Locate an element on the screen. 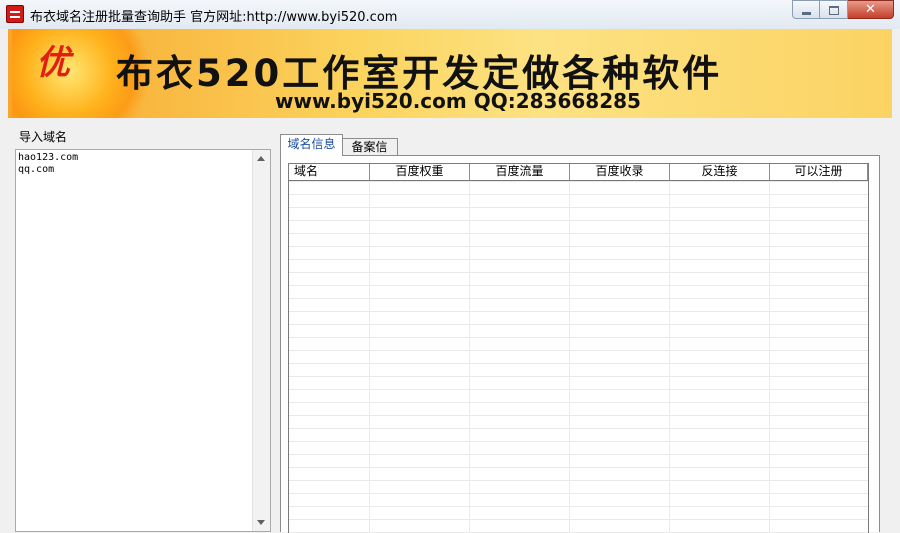 This screenshot has height=533, width=900. scroll-up-arrow-icon is located at coordinates (261, 158).